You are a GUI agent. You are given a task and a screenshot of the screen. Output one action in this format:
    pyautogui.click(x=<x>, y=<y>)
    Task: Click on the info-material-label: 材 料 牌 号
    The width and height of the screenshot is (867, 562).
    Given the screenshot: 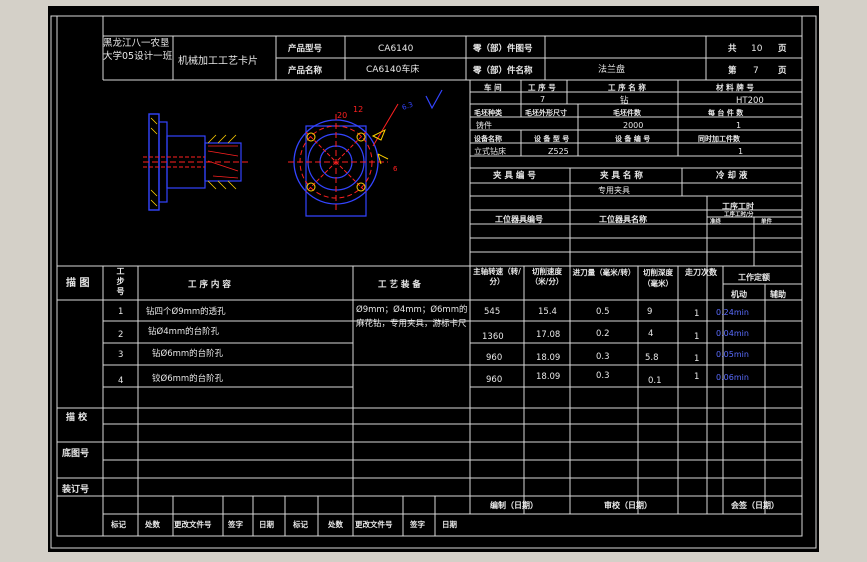 What is the action you would take?
    pyautogui.click(x=735, y=87)
    